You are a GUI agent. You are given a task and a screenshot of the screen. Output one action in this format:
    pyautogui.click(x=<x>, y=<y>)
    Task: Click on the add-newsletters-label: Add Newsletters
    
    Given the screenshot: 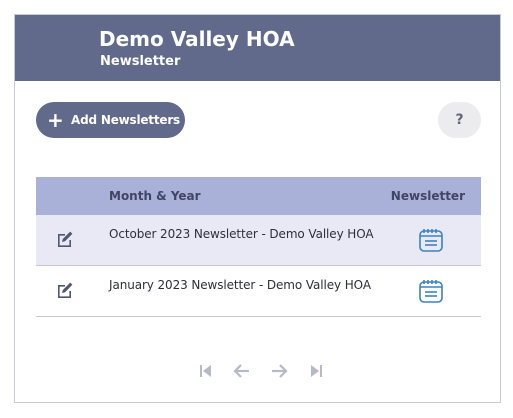 What is the action you would take?
    pyautogui.click(x=125, y=120)
    